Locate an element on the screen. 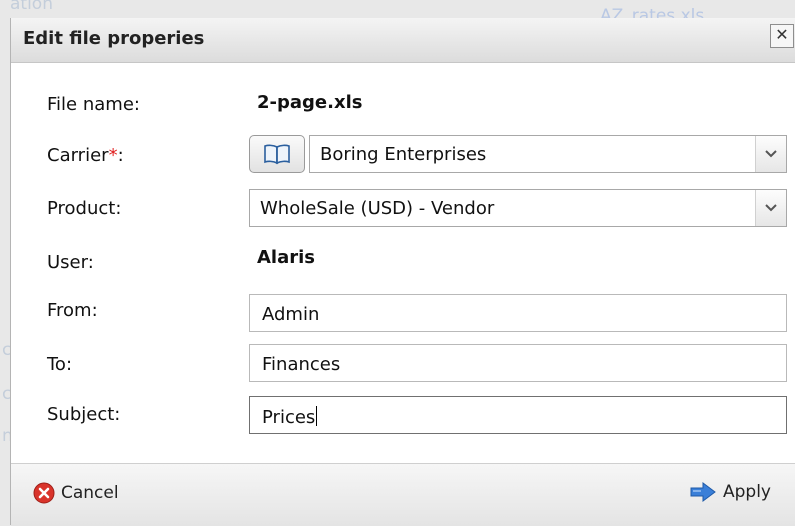 This screenshot has height=526, width=795. close-button: ✕ is located at coordinates (782, 36).